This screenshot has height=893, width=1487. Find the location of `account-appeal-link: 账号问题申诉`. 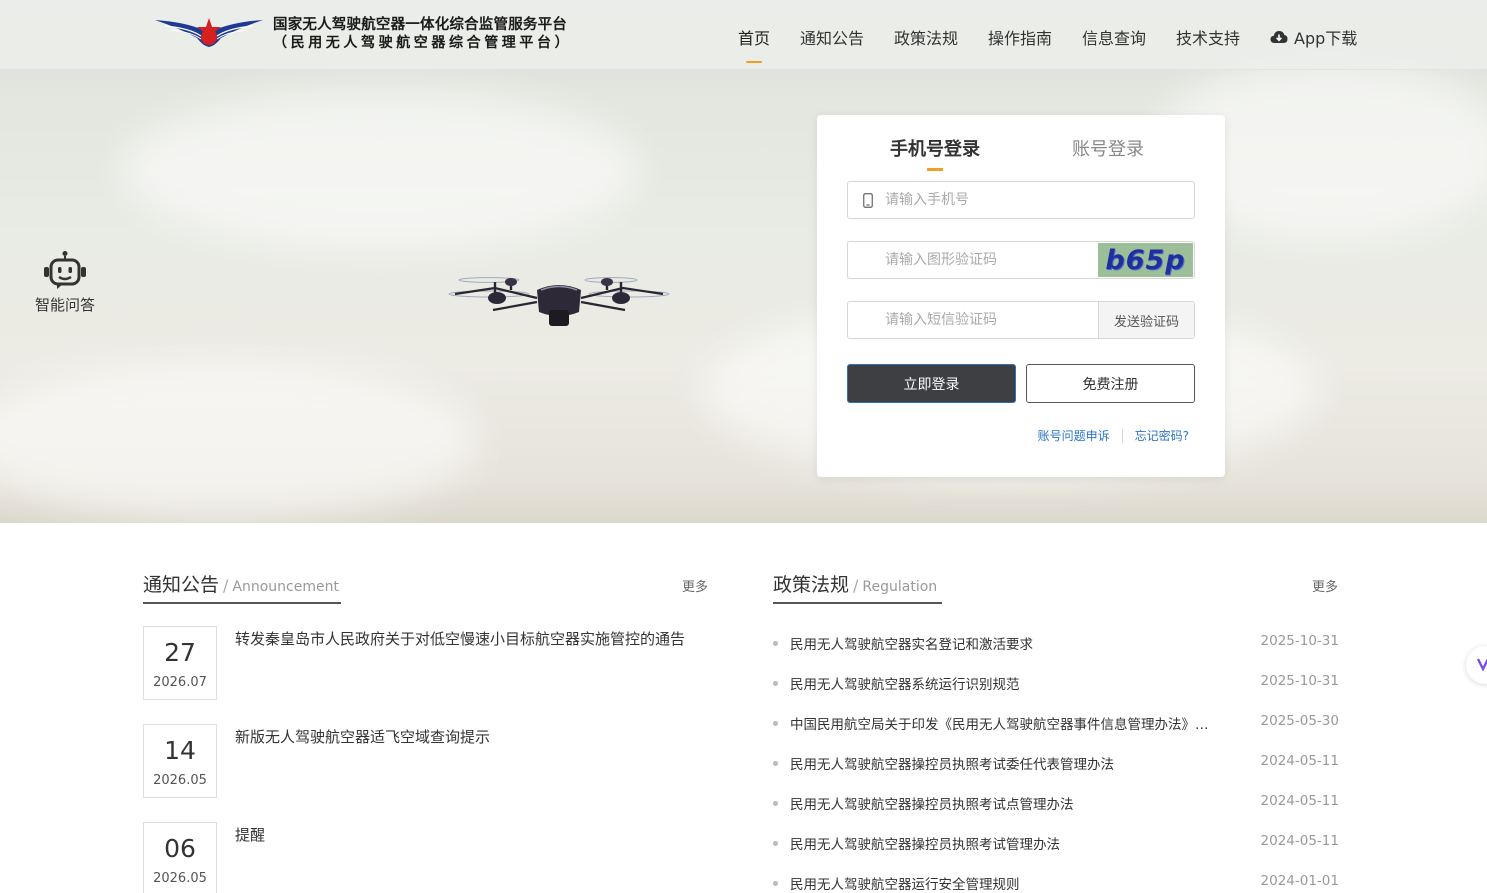

account-appeal-link: 账号问题申诉 is located at coordinates (1074, 435).